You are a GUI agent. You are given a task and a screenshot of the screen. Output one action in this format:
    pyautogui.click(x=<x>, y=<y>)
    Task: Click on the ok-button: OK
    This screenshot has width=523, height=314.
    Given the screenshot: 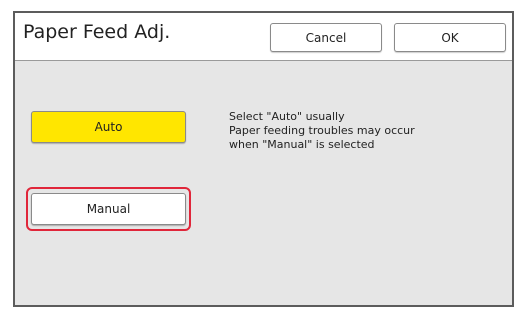 What is the action you would take?
    pyautogui.click(x=450, y=37)
    